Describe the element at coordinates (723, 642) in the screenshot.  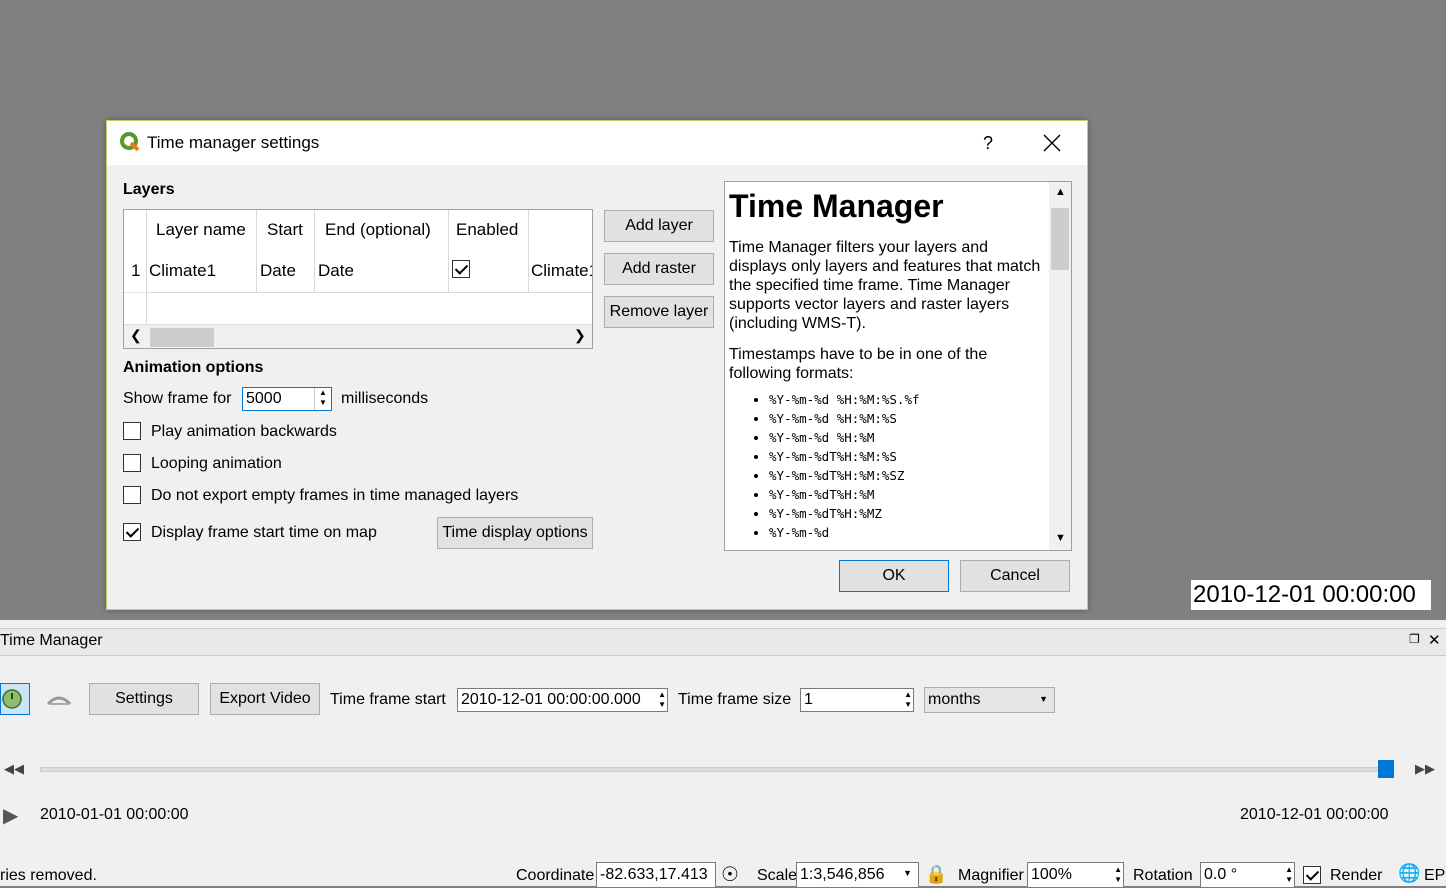
I see `dock-header: Time Manager ❐ ✕` at that location.